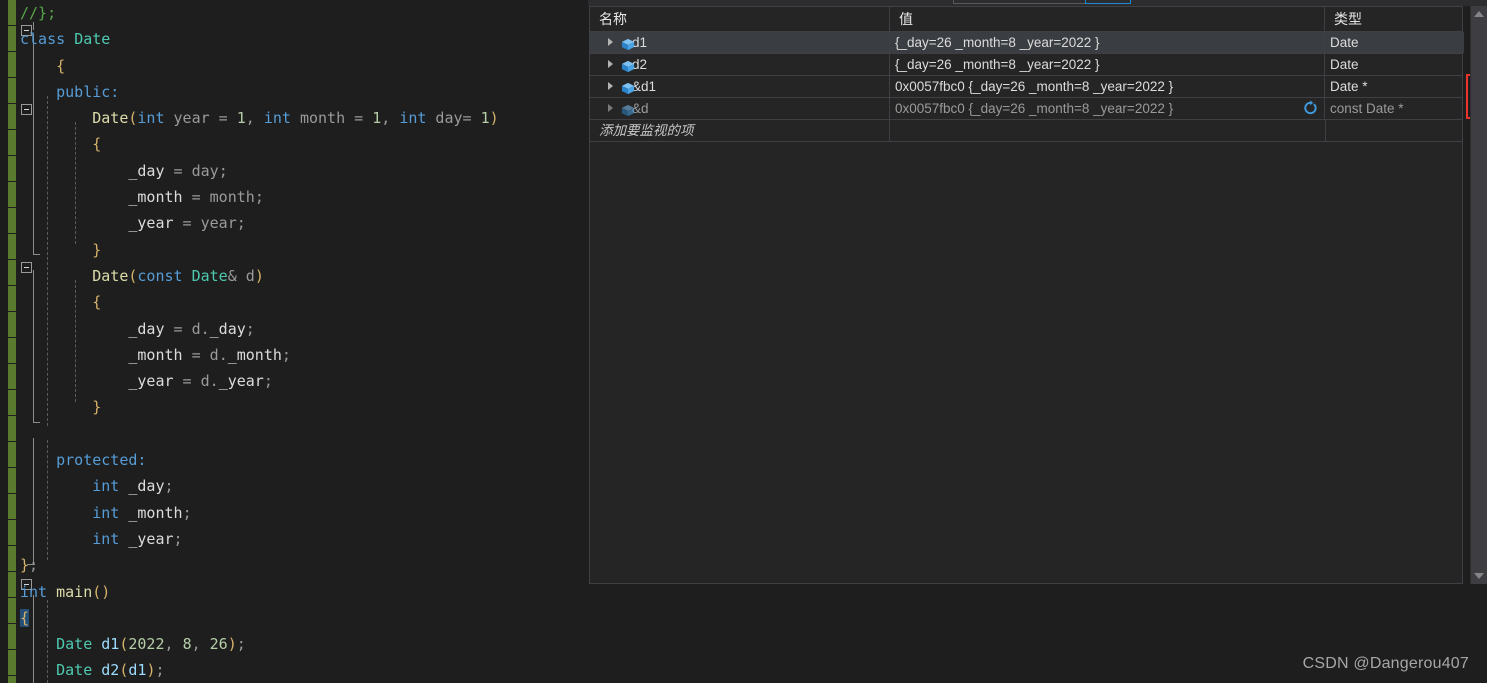  What do you see at coordinates (304, 513) in the screenshot?
I see `code-line: int _month;` at bounding box center [304, 513].